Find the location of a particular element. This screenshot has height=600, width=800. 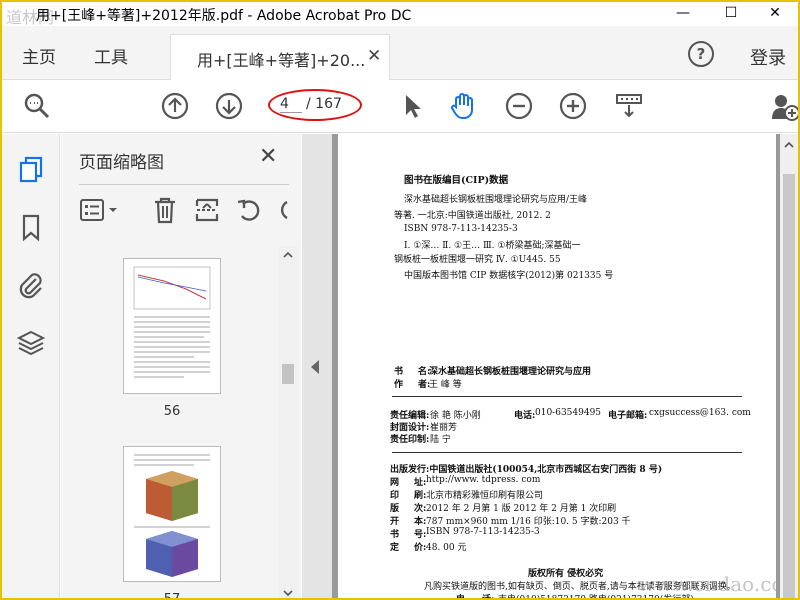

page-thumbnails-icon is located at coordinates (31, 169).